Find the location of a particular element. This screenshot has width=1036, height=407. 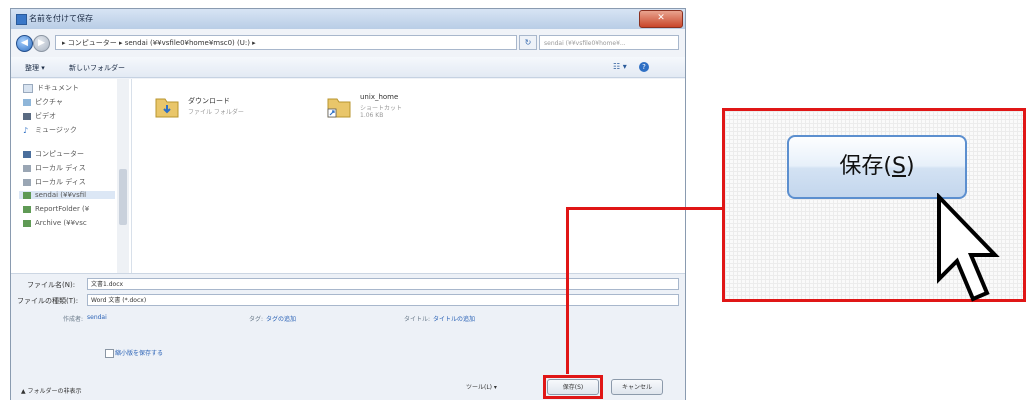

title-bar: 名前を付けて保存 ✕ is located at coordinates (348, 19).